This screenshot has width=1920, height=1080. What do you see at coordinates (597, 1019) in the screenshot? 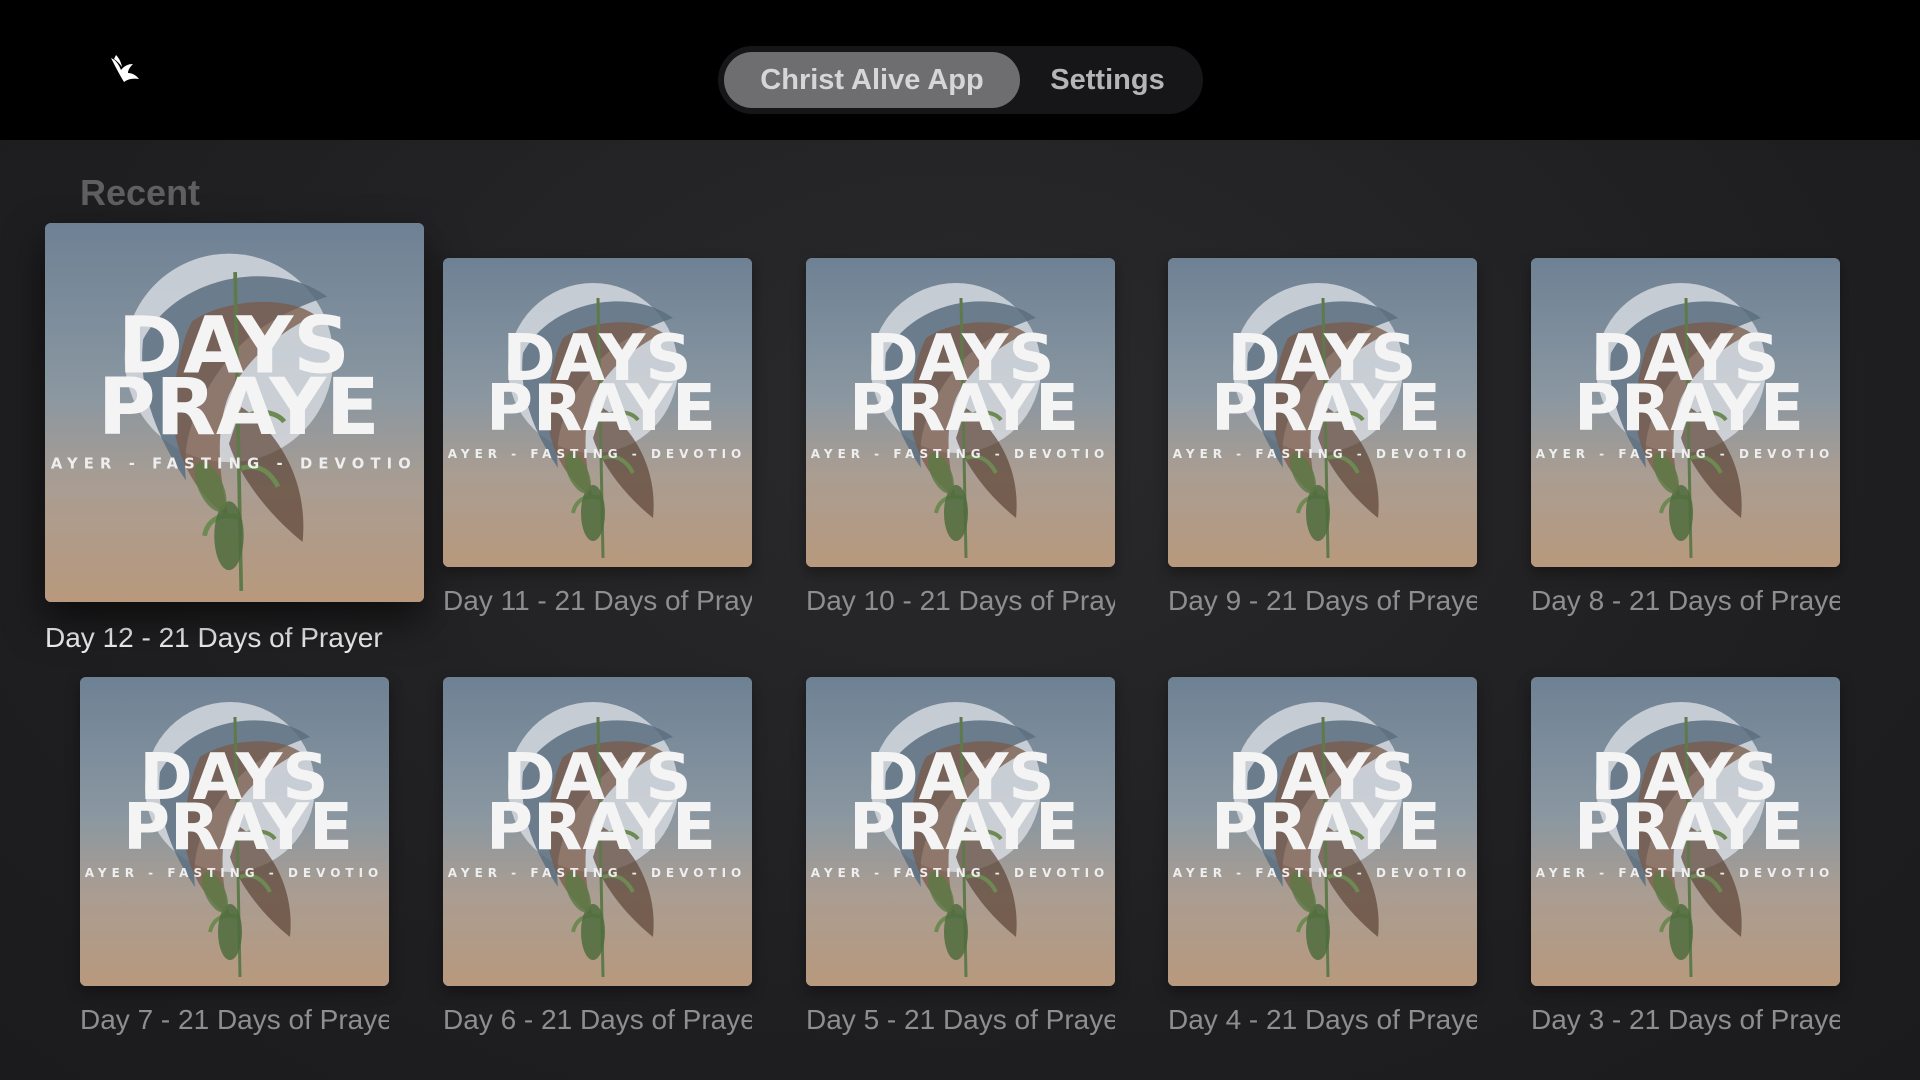
I see `episode-title: Day 6 - 21 Days of Prayer` at bounding box center [597, 1019].